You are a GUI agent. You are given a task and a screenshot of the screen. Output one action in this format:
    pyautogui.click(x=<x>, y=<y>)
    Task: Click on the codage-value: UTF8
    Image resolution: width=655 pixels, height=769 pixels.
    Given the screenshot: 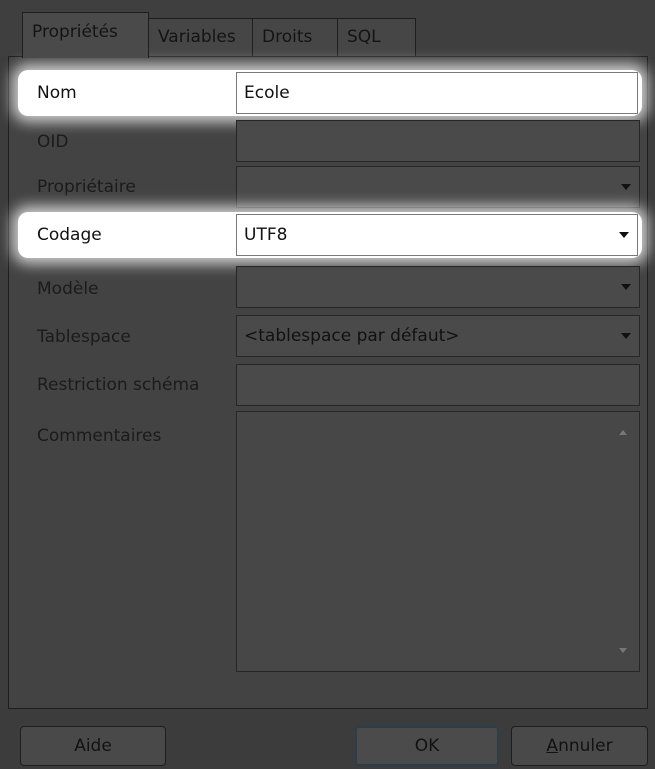 What is the action you would take?
    pyautogui.click(x=266, y=235)
    